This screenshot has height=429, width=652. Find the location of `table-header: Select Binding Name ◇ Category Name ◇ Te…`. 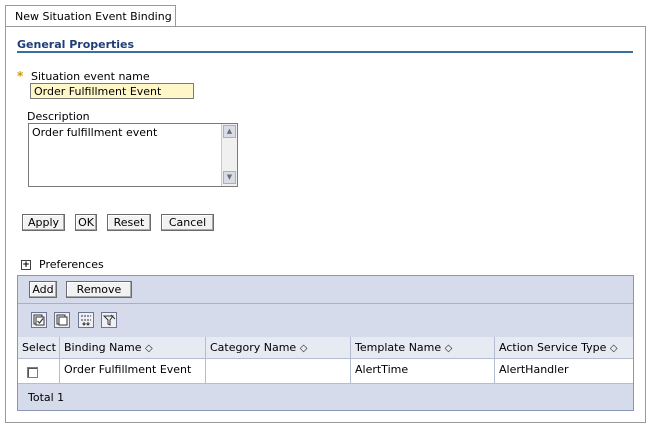

table-header: Select Binding Name ◇ Category Name ◇ Te… is located at coordinates (325, 347).